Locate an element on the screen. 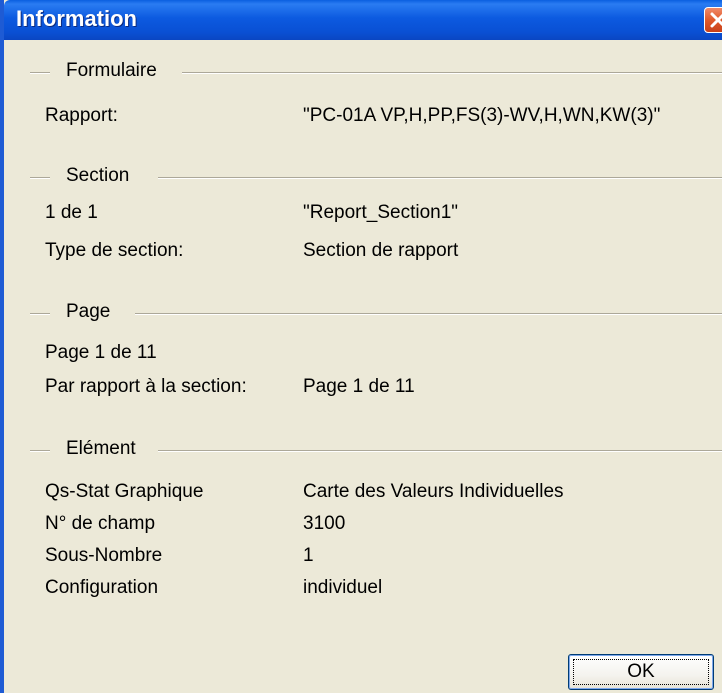  group-element: Elément is located at coordinates (365, 450).